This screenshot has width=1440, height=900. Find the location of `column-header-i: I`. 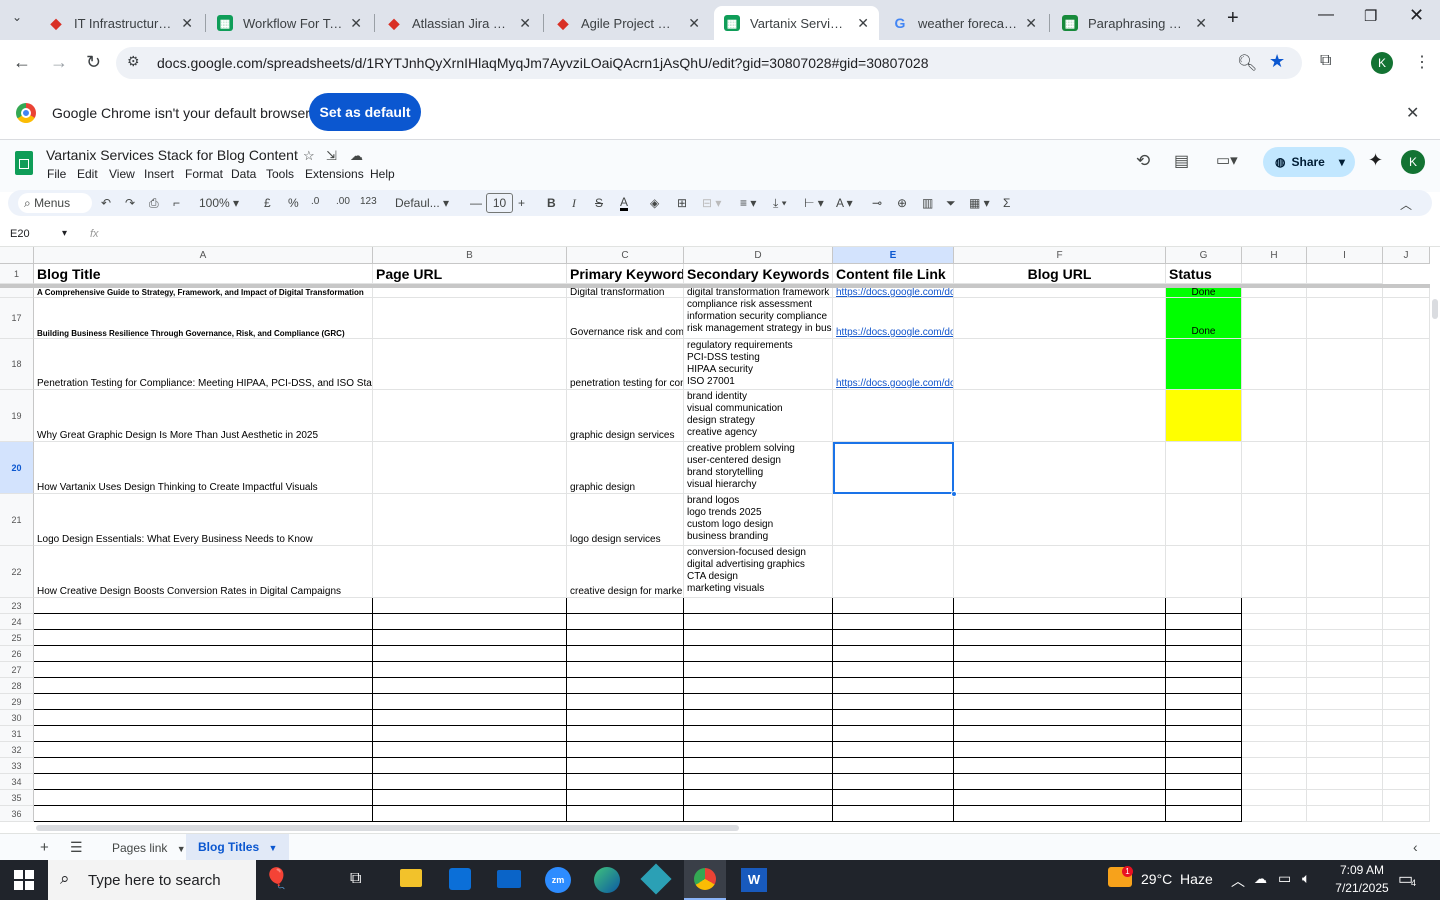

column-header-i: I is located at coordinates (1345, 255).